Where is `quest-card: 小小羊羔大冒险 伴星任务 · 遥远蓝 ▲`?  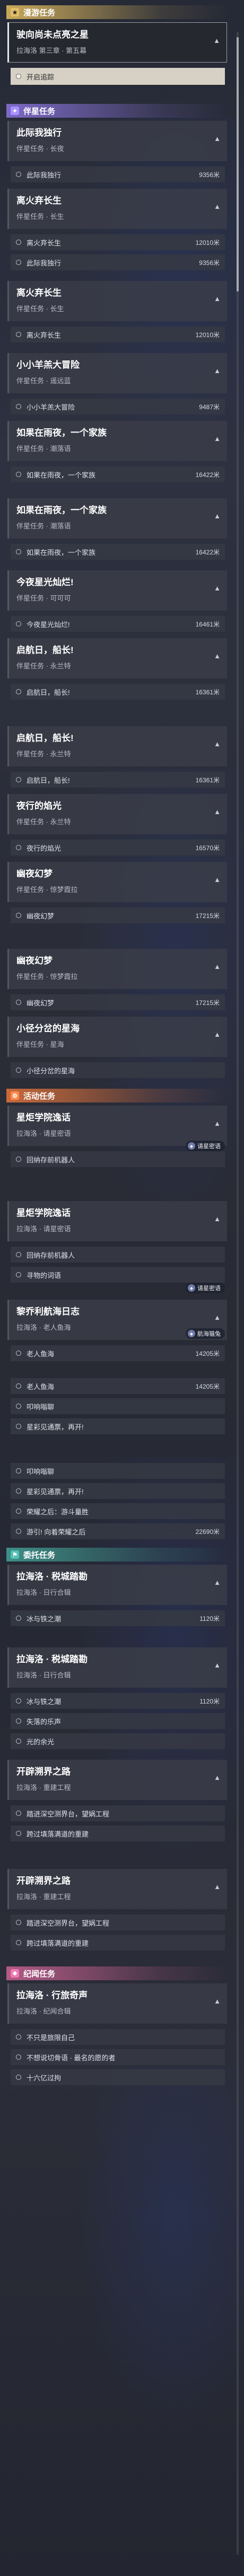 quest-card: 小小羊羔大冒险 伴星任务 · 遥远蓝 ▲ is located at coordinates (117, 373).